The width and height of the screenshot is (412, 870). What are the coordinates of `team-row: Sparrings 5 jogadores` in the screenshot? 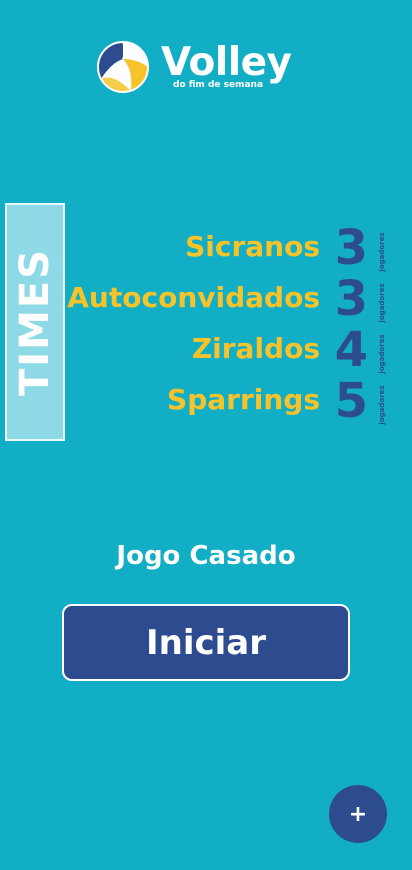 It's located at (235, 401).